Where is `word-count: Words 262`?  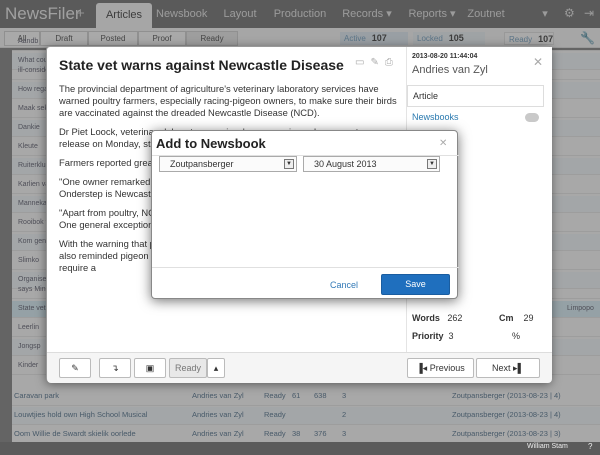 word-count: Words 262 is located at coordinates (437, 318).